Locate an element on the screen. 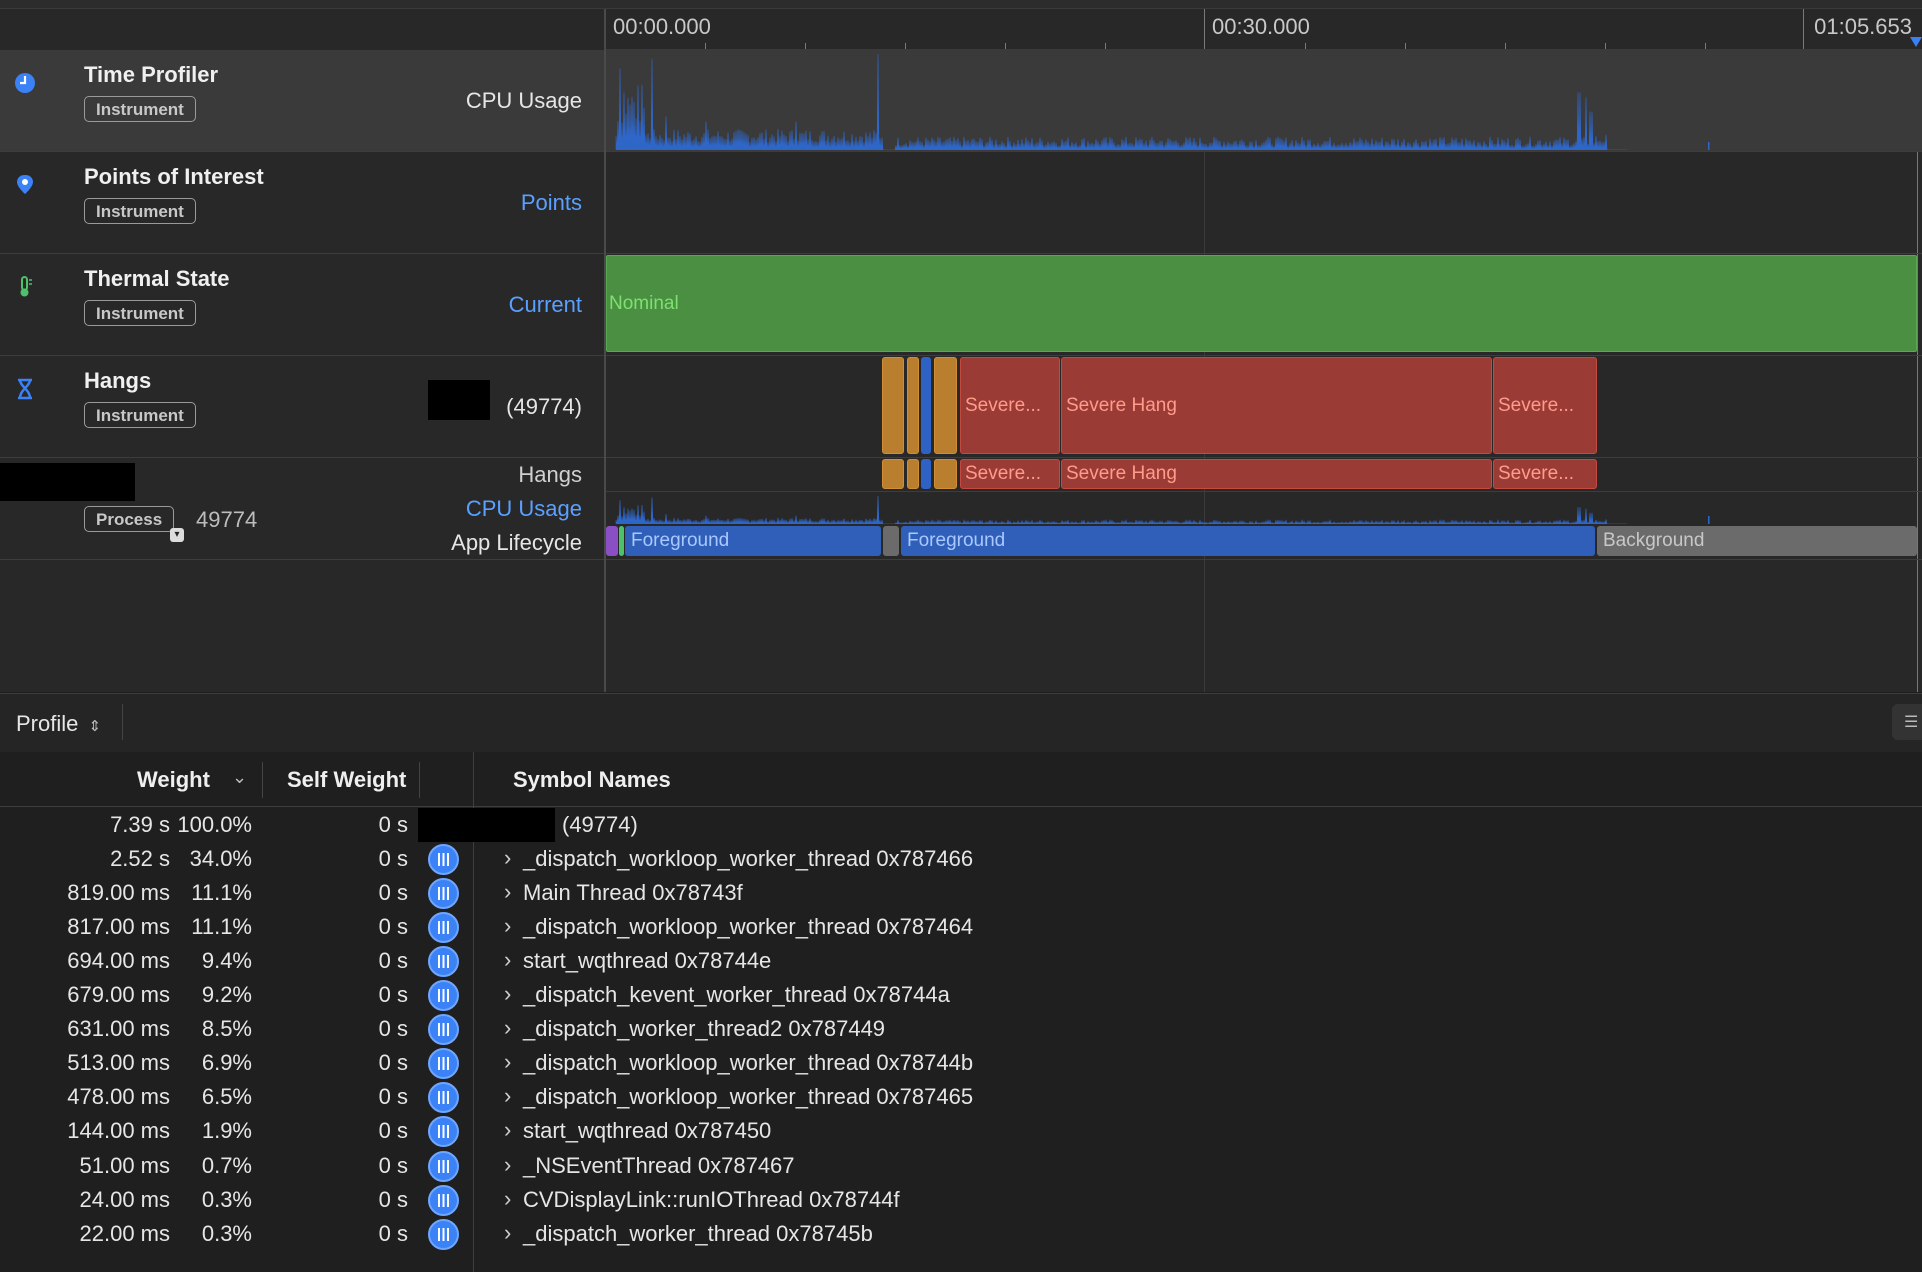  profile-view-selector: Profile ⇕ is located at coordinates (58, 724).